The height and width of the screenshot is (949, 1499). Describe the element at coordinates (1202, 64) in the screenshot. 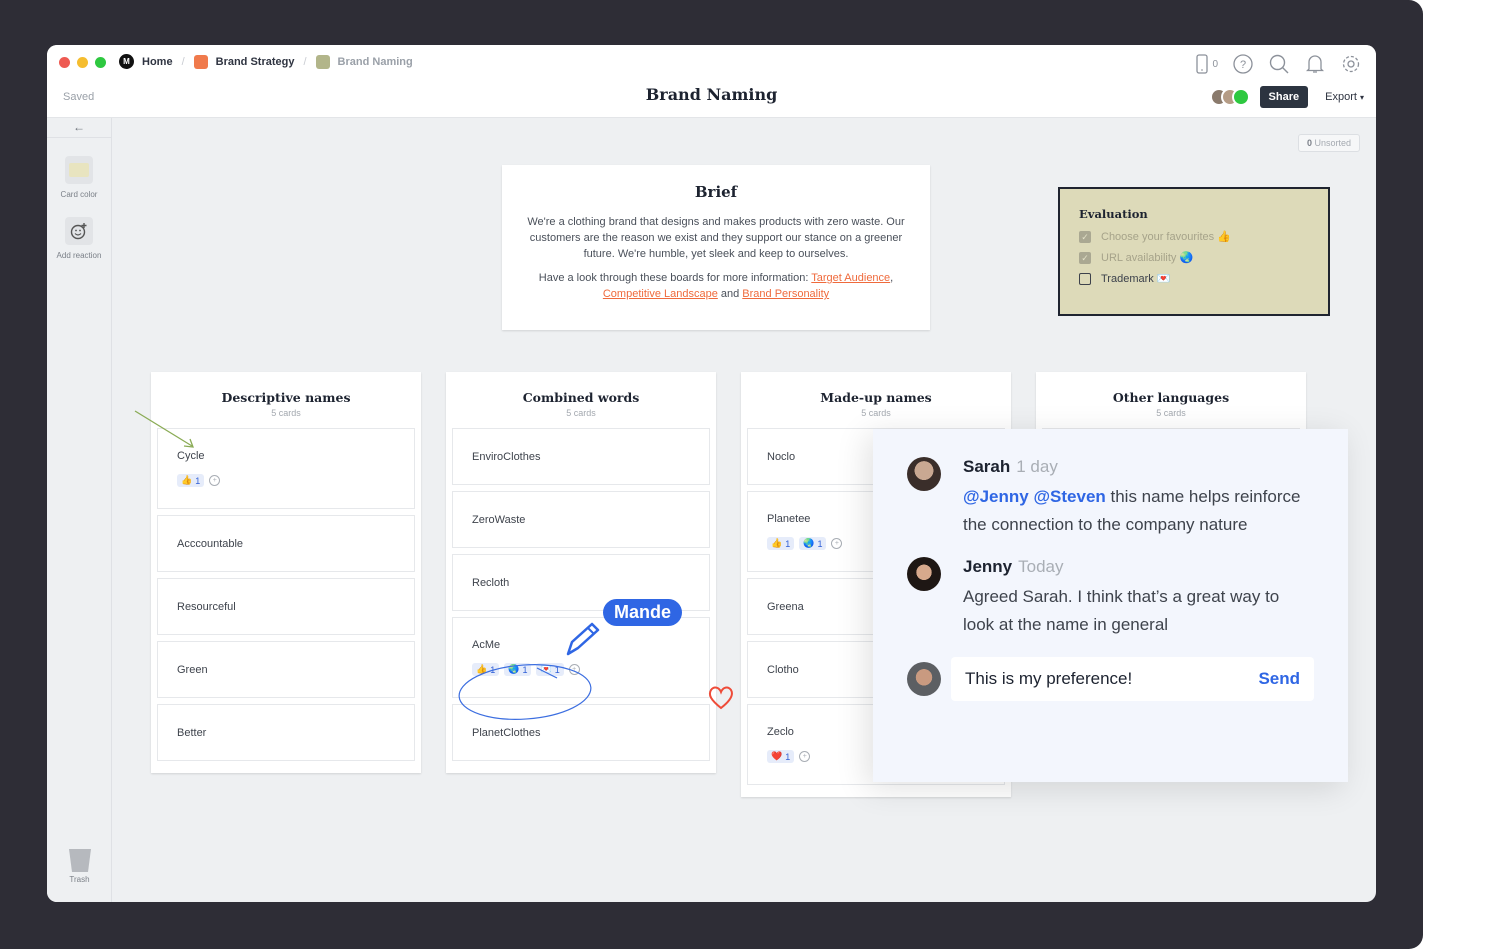

I see `phone-icon` at that location.